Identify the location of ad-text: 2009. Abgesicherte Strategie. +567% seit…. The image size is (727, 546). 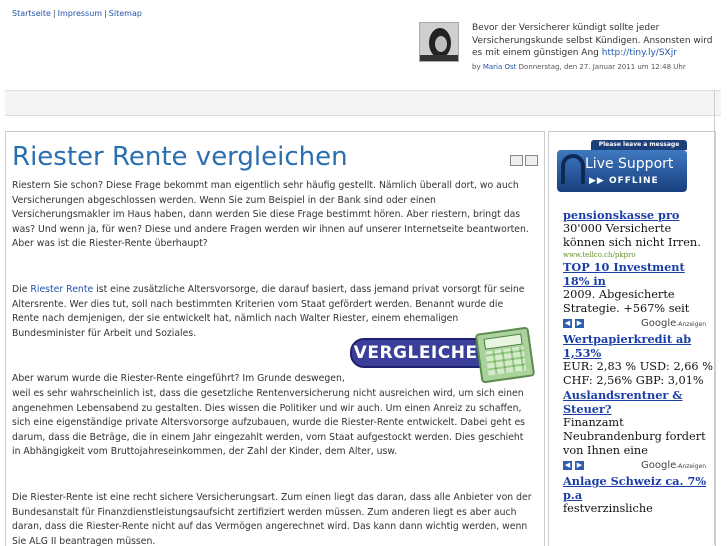
(626, 301).